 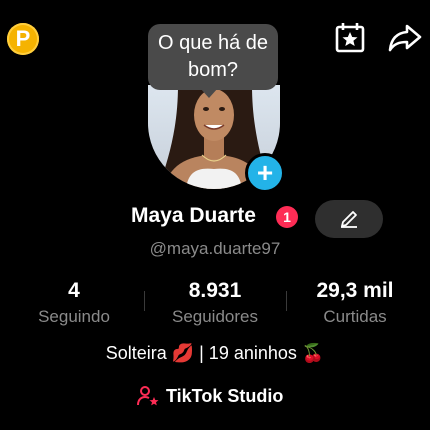 I want to click on stat-following: 4 Seguindo, so click(x=74, y=303).